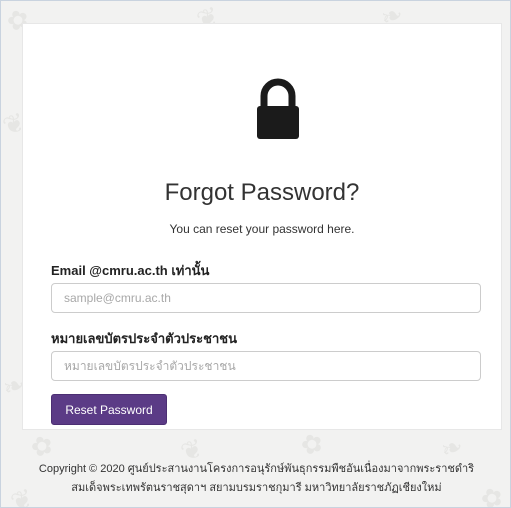  What do you see at coordinates (278, 109) in the screenshot?
I see `lock-icon` at bounding box center [278, 109].